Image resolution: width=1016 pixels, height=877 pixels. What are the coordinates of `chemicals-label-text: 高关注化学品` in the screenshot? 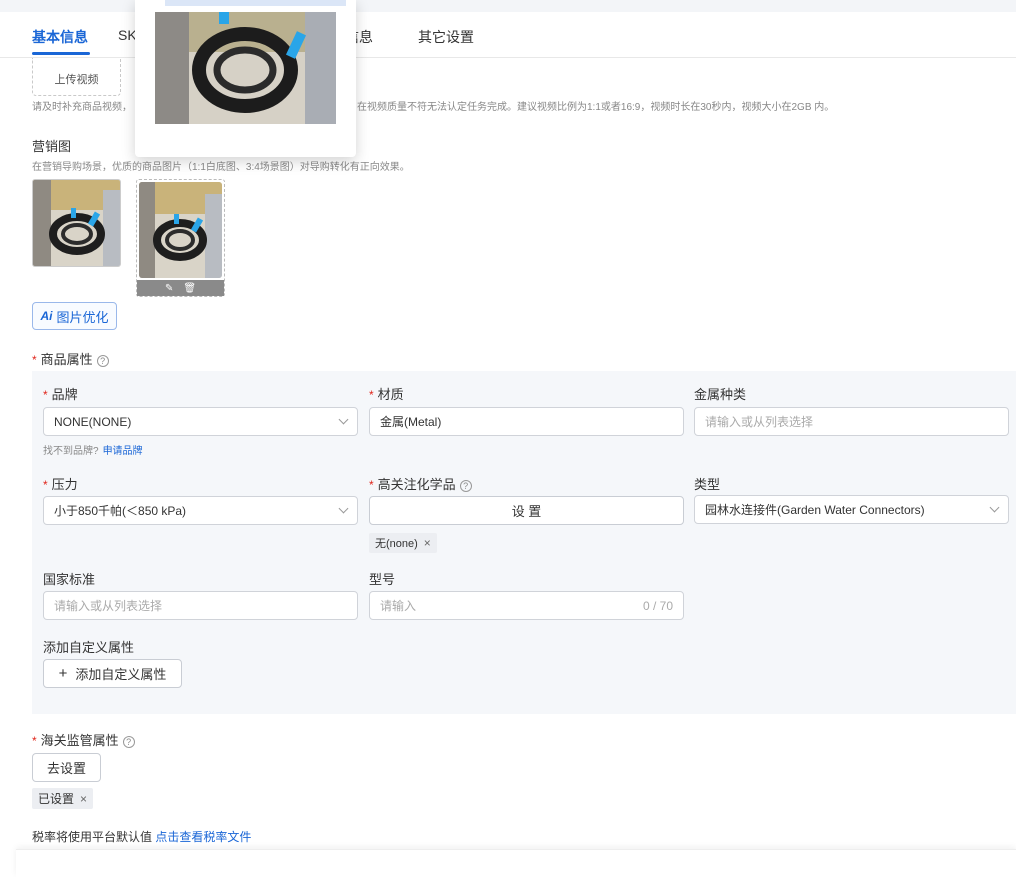 It's located at (416, 484).